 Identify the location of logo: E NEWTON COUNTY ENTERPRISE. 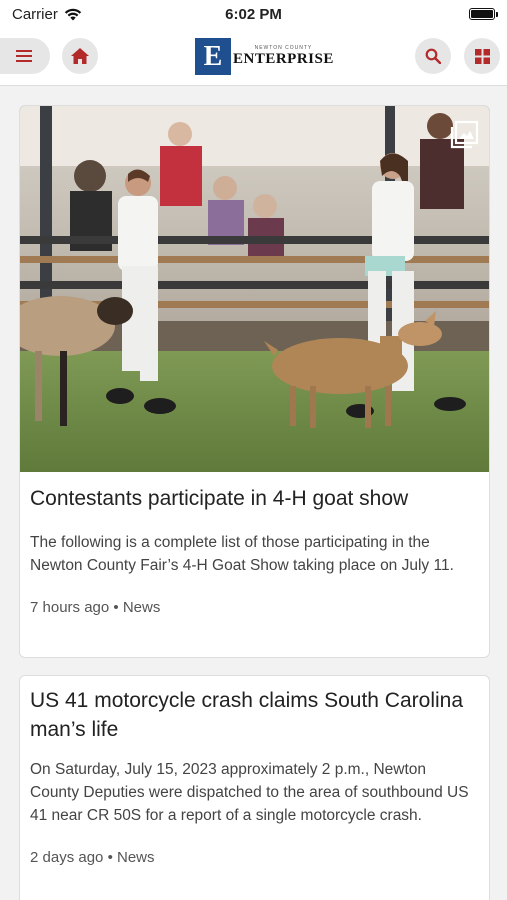
(264, 56).